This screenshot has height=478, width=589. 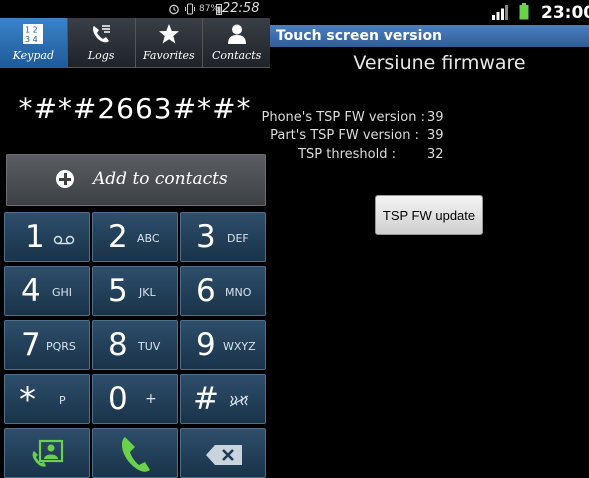 I want to click on star-icon, so click(x=168, y=34).